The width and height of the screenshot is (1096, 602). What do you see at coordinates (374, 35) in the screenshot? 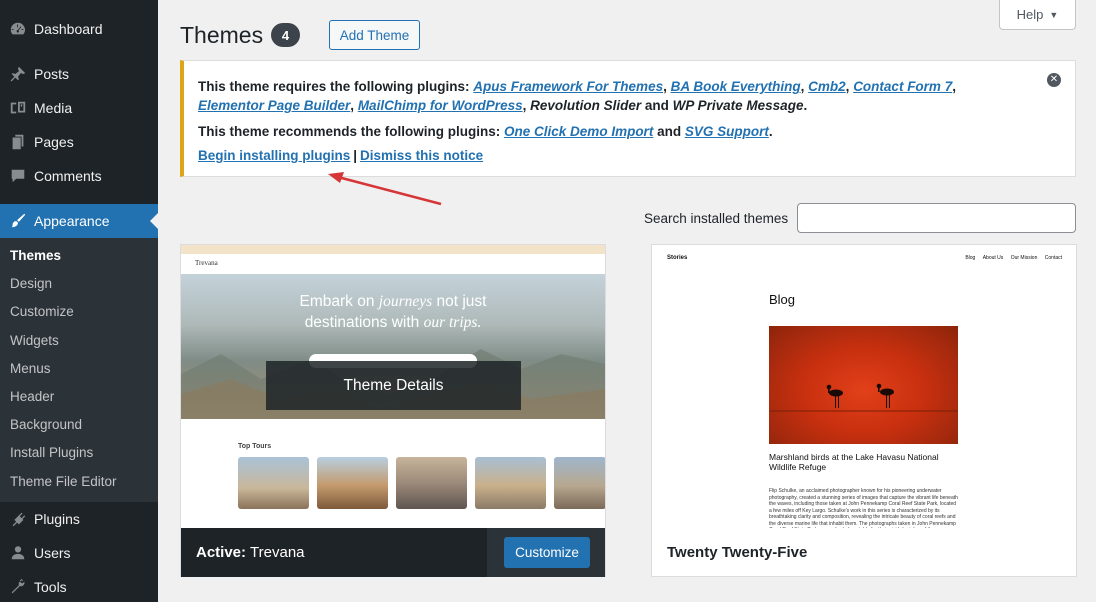
I see `add-theme-button: Add Theme` at bounding box center [374, 35].